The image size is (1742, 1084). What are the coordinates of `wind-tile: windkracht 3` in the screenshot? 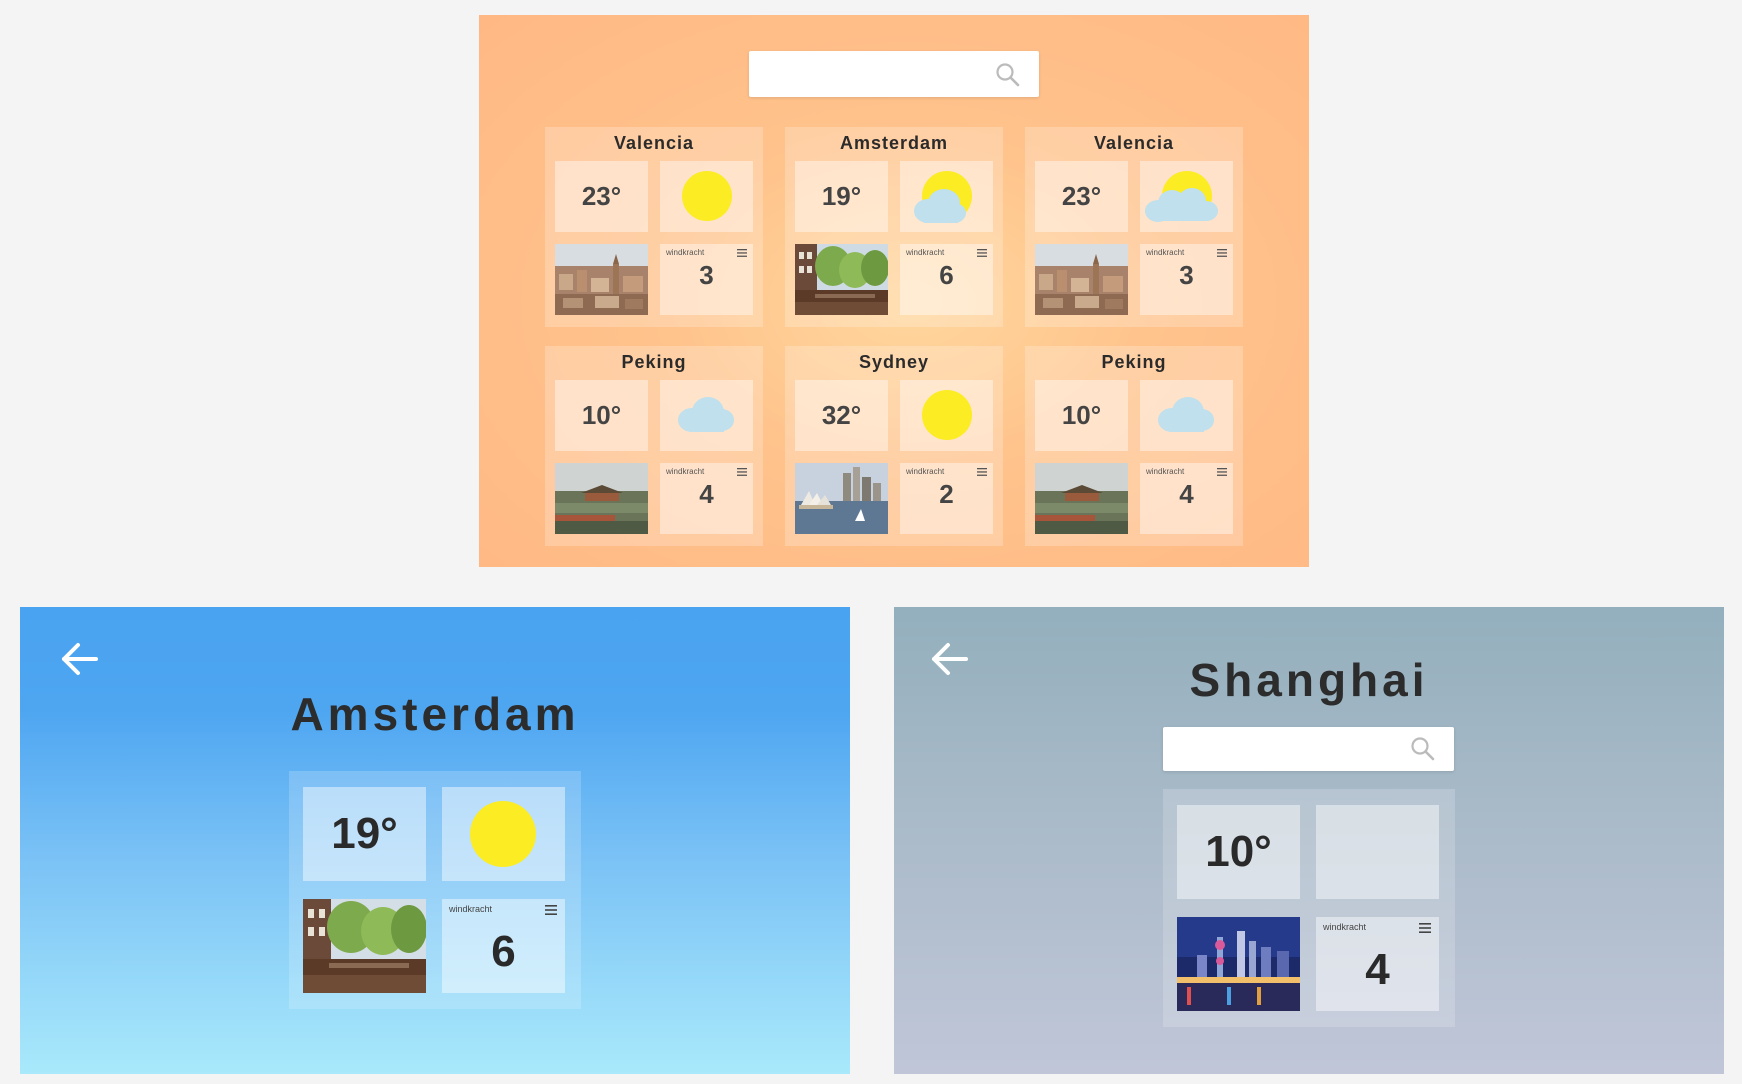 It's located at (706, 279).